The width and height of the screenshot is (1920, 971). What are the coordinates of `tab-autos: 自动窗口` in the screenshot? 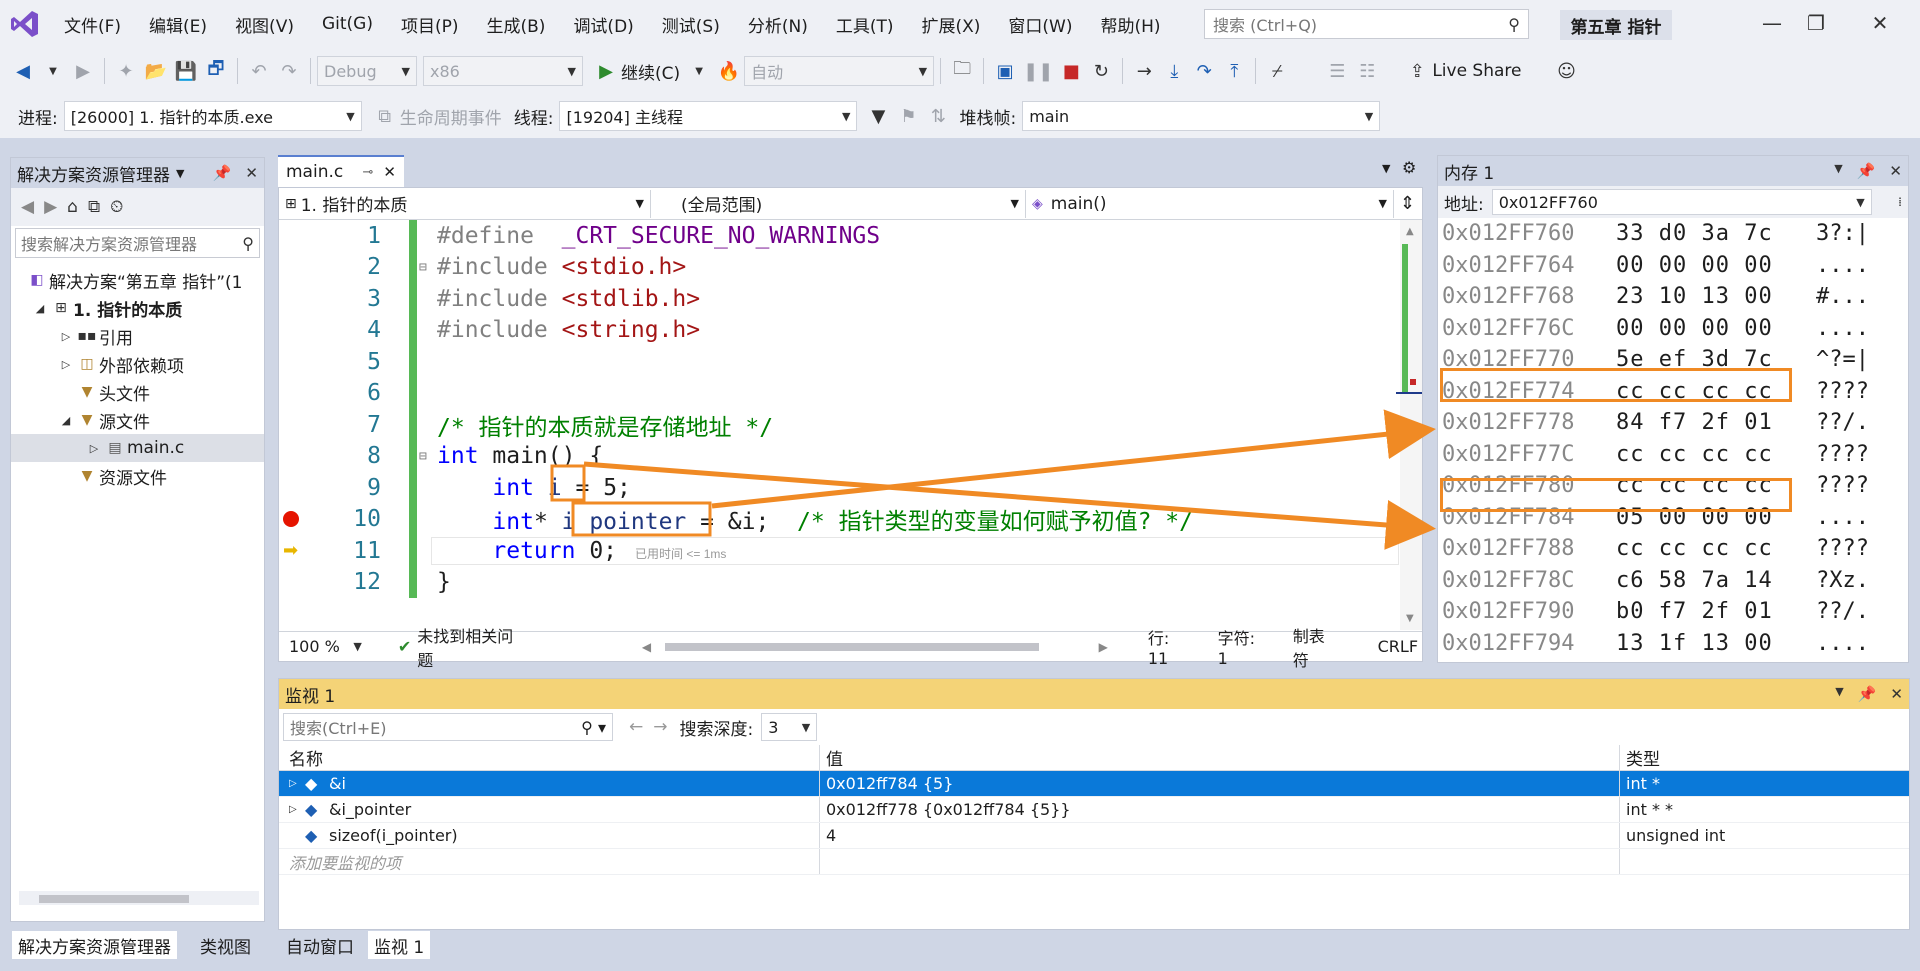 It's located at (320, 945).